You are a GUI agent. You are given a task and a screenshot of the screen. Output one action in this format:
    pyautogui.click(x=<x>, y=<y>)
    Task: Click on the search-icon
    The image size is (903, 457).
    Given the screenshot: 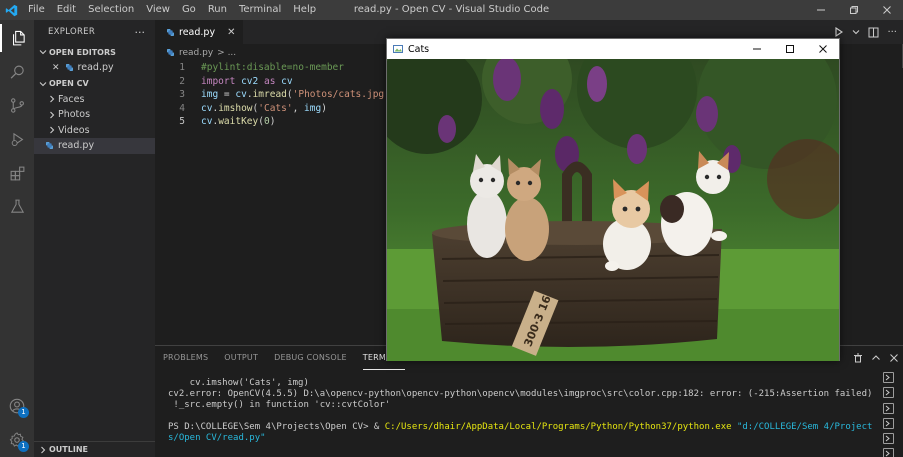 What is the action you would take?
    pyautogui.click(x=17, y=72)
    